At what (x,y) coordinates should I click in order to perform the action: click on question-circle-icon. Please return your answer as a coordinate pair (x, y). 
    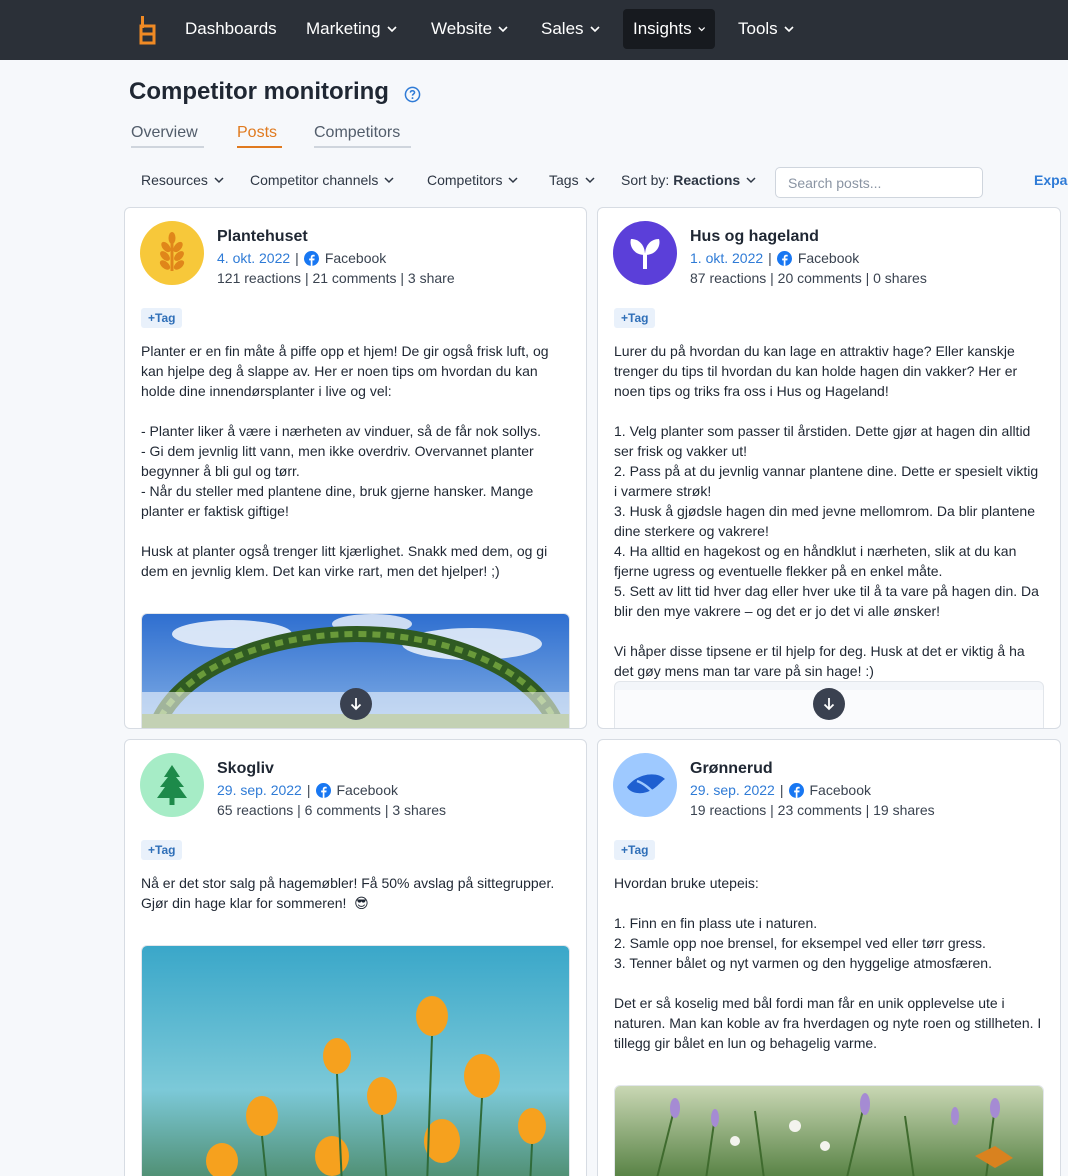
    Looking at the image, I should click on (412, 94).